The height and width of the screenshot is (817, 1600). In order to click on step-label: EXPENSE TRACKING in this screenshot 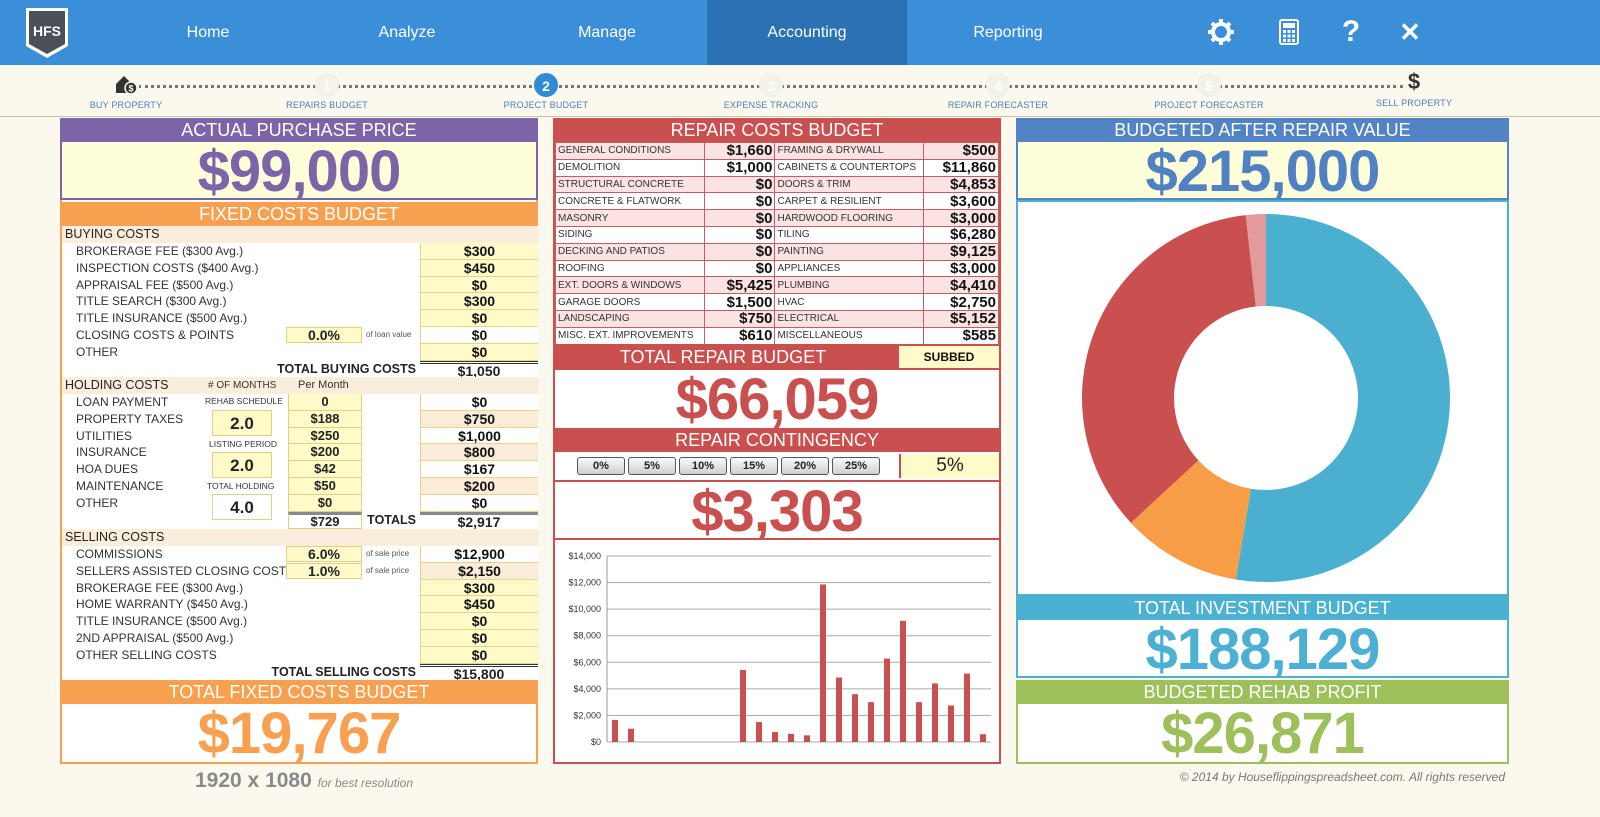, I will do `click(771, 105)`.